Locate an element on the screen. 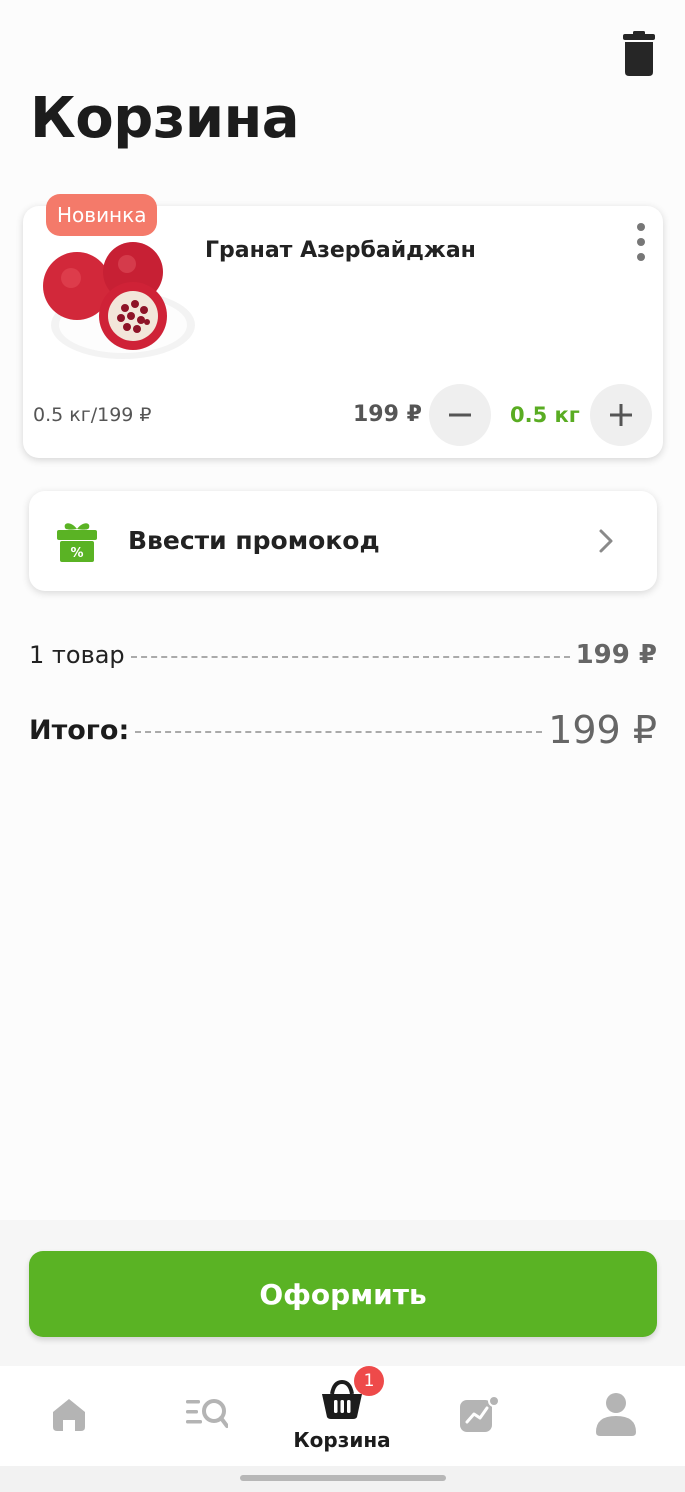  total-summary-row: Итого: 199 ₽ is located at coordinates (343, 730).